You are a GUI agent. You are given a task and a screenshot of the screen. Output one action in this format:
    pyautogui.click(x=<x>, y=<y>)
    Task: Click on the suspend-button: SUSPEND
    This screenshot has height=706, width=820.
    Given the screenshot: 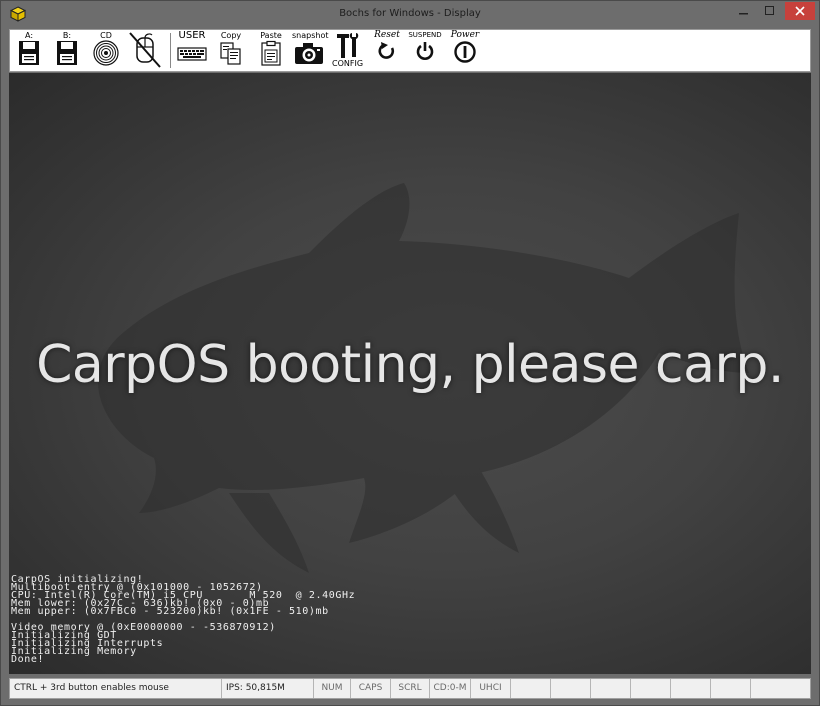 What is the action you would take?
    pyautogui.click(x=425, y=51)
    